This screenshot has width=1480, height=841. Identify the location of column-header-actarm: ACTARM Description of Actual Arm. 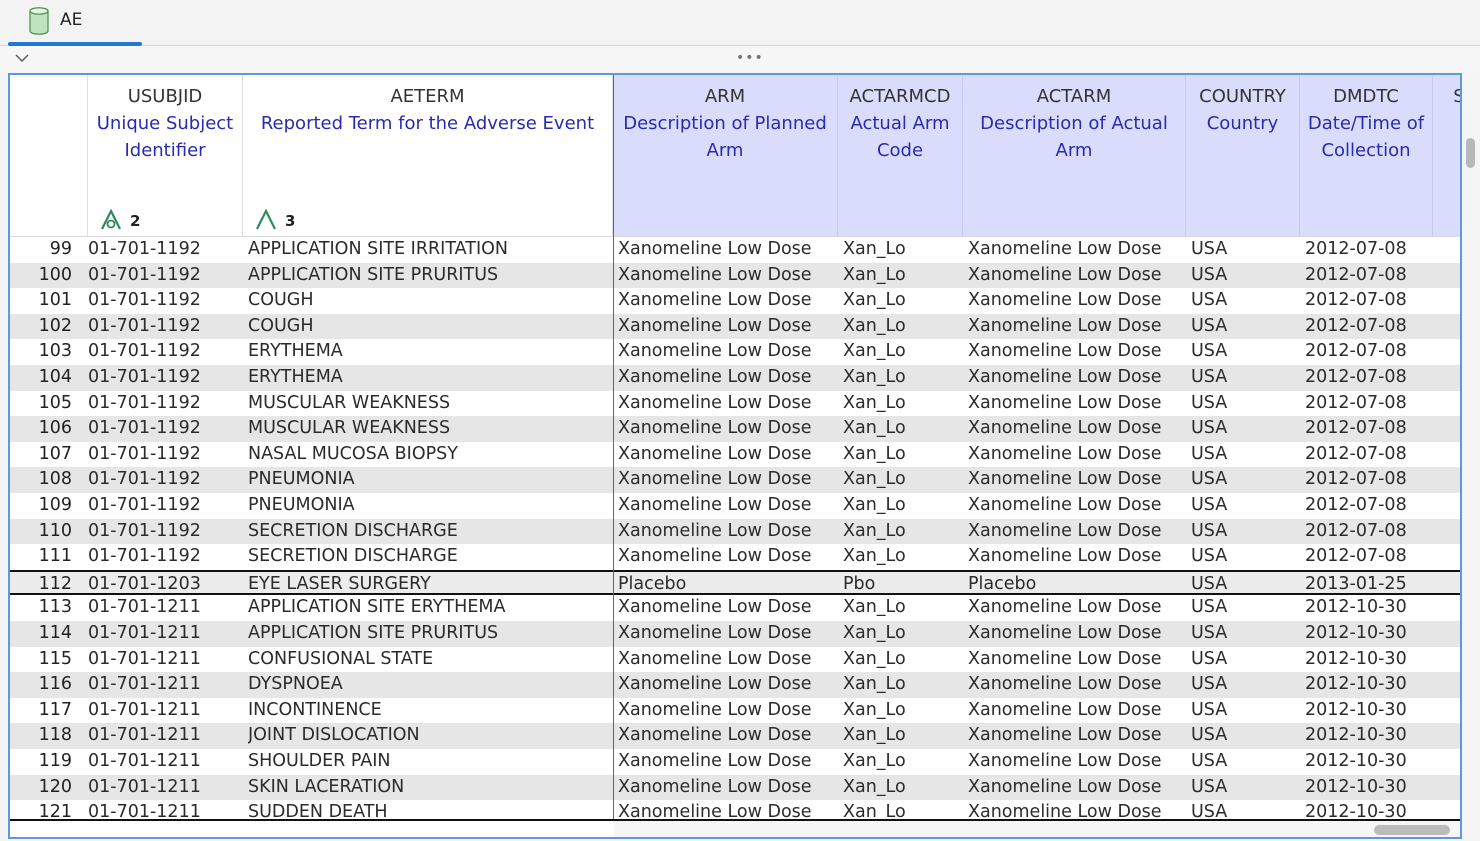
(1074, 156).